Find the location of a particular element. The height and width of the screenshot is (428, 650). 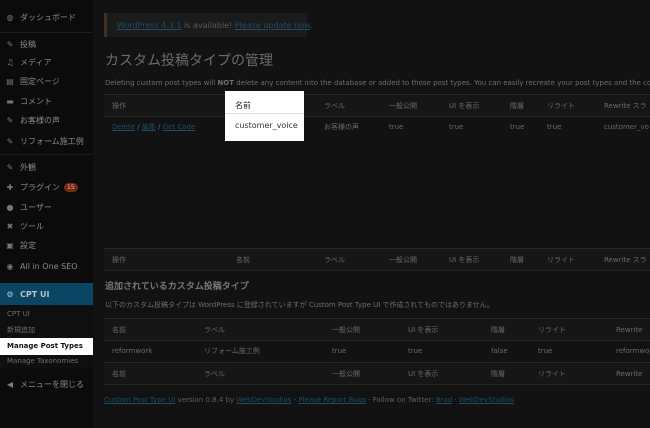

section-title: 追加されているカスタム投稿タイプ is located at coordinates (177, 287).